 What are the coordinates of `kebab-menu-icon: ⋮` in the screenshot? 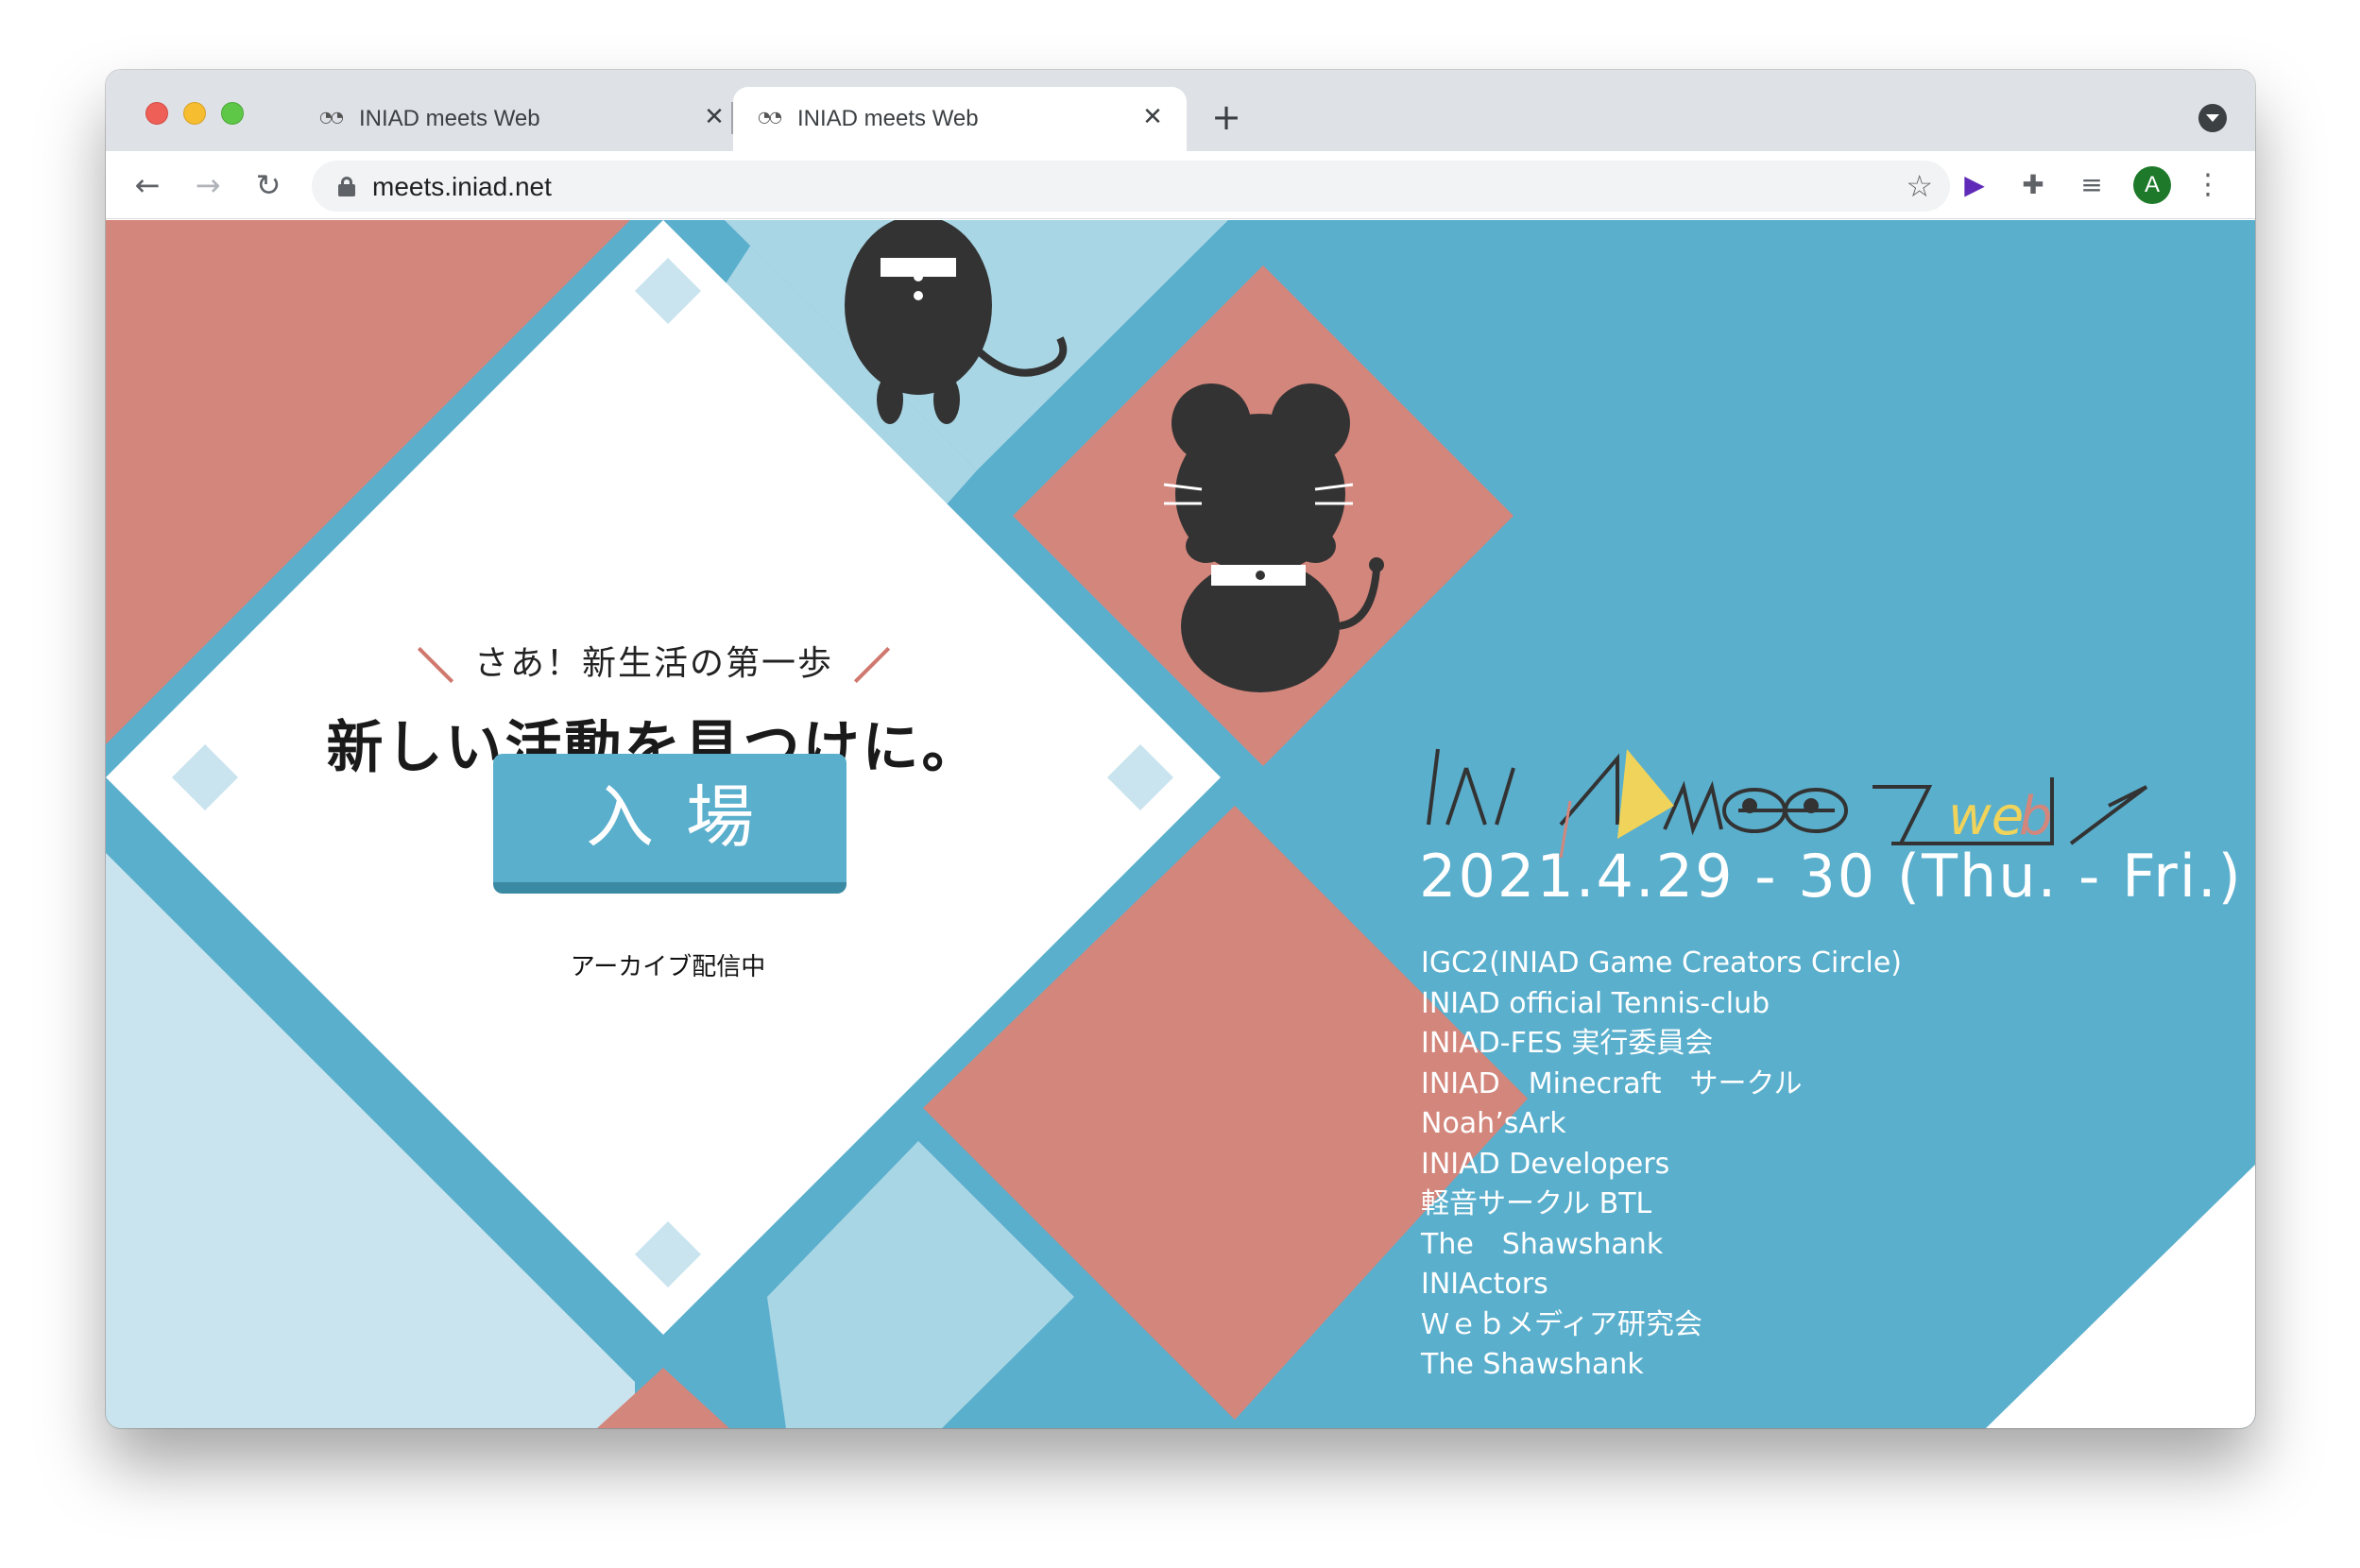 It's located at (2208, 185).